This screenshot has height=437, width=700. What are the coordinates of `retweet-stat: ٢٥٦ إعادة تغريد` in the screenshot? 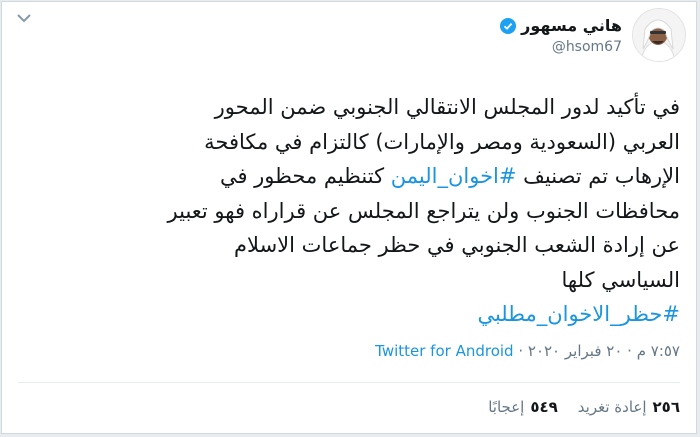 It's located at (629, 407).